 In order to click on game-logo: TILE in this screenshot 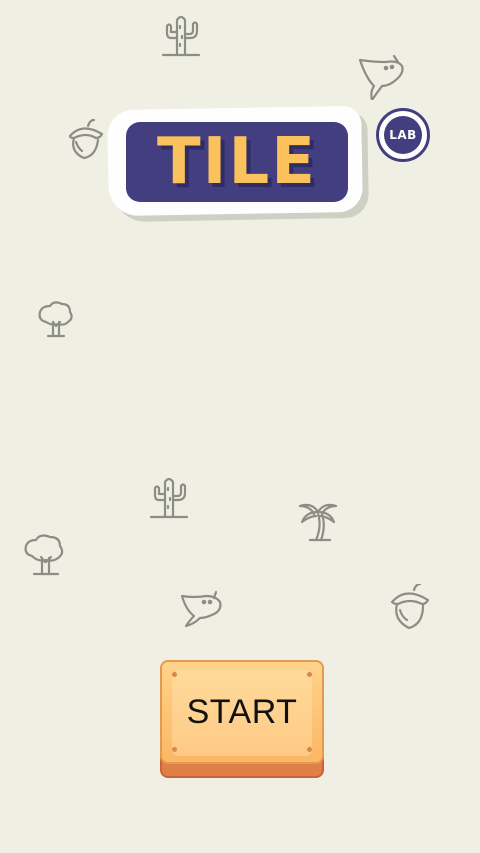, I will do `click(238, 162)`.